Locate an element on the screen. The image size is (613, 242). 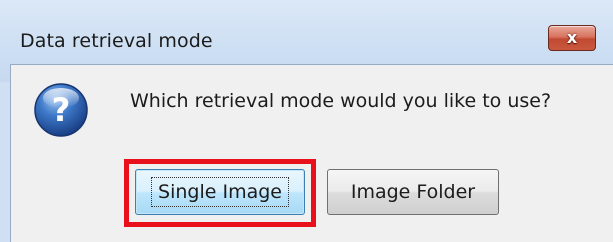
image-folder-label: Image Folder is located at coordinates (413, 192).